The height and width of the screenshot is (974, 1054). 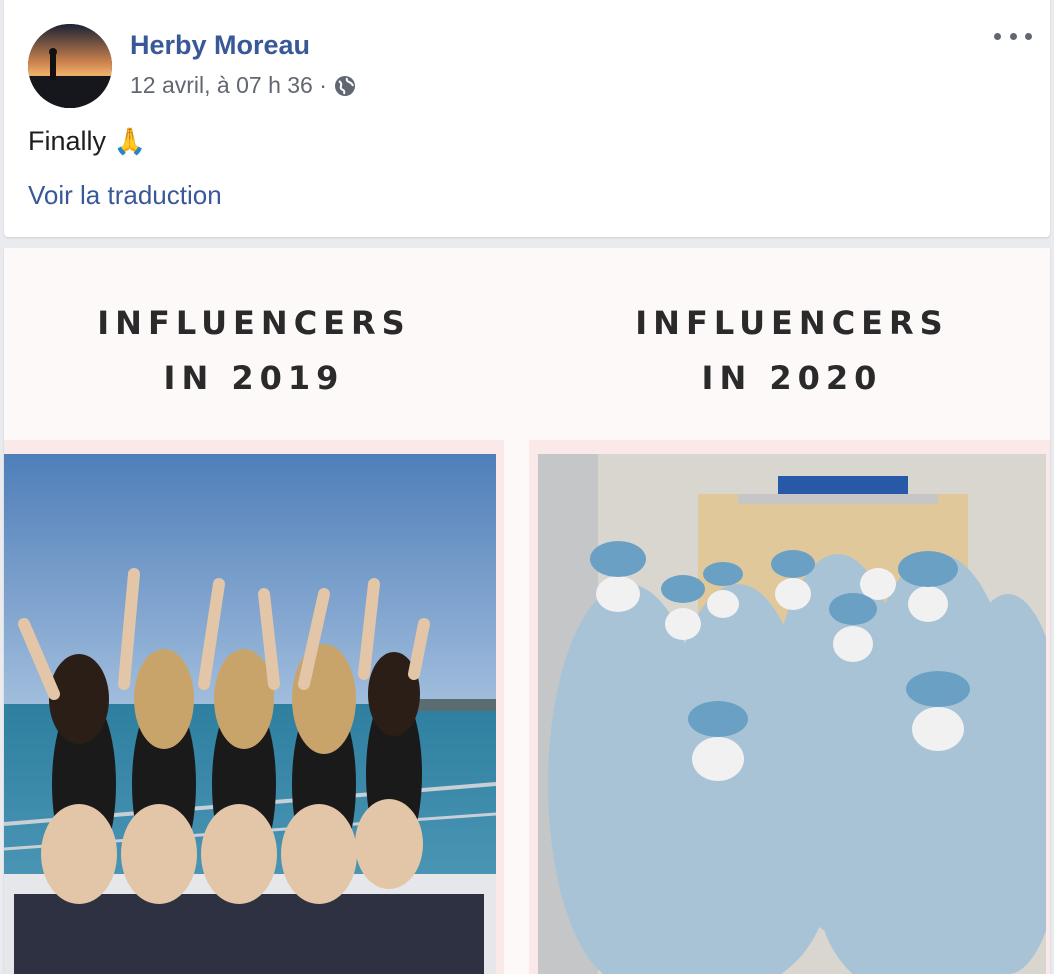 What do you see at coordinates (792, 351) in the screenshot?
I see `meme-title-2020: INFLUENCERS IN 2020` at bounding box center [792, 351].